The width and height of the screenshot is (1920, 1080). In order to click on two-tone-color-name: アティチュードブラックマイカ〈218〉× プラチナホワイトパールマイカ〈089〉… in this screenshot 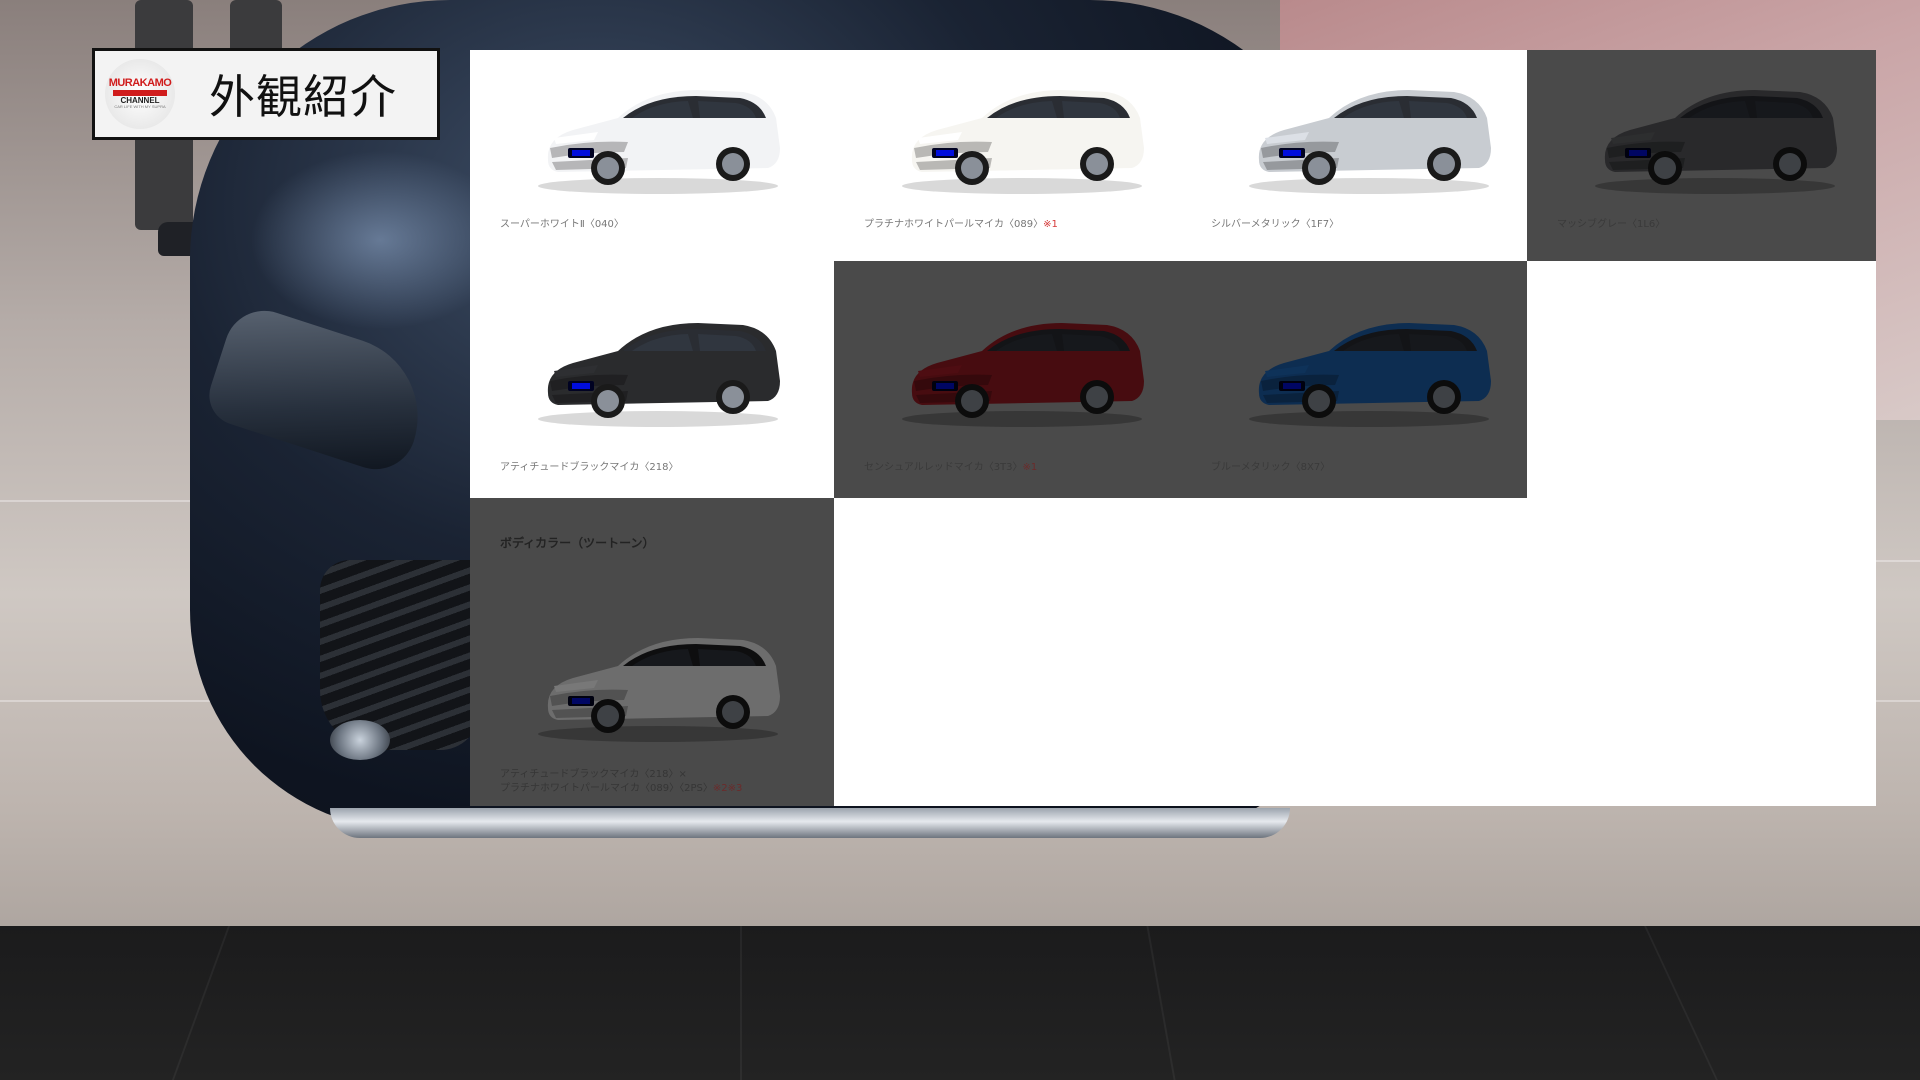, I will do `click(621, 782)`.